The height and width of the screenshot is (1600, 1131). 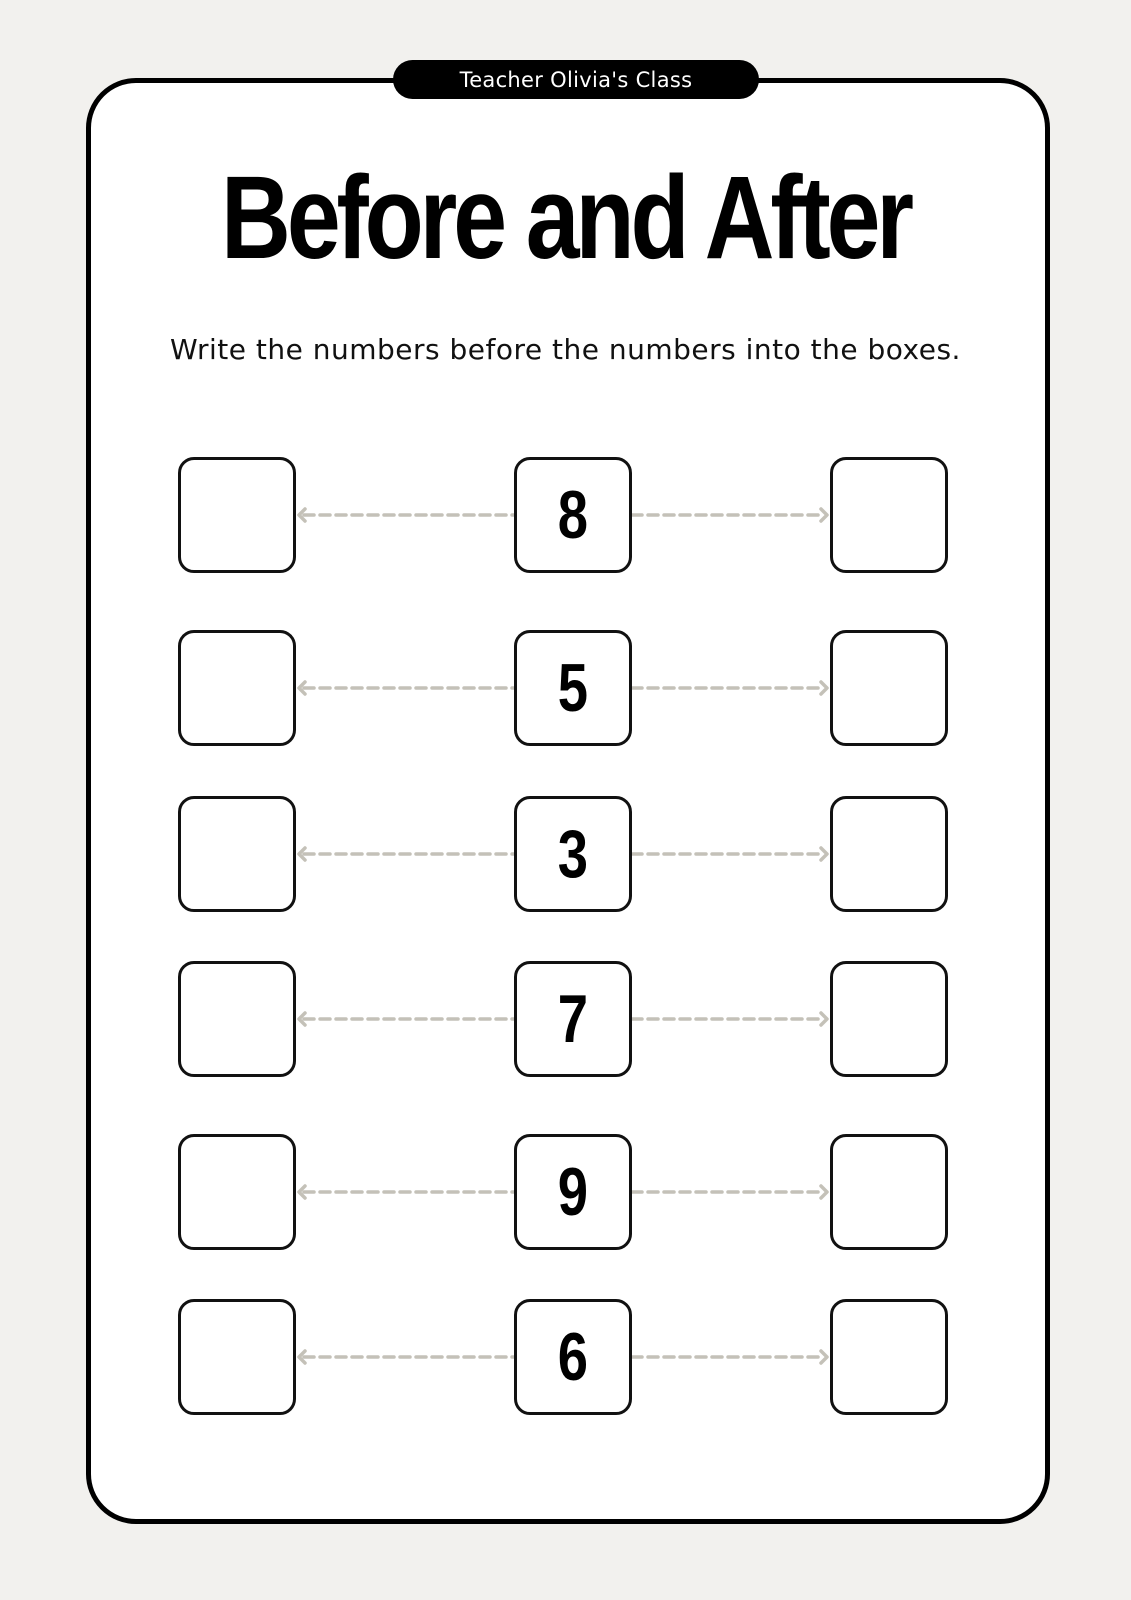 I want to click on given-number: 5, so click(x=573, y=688).